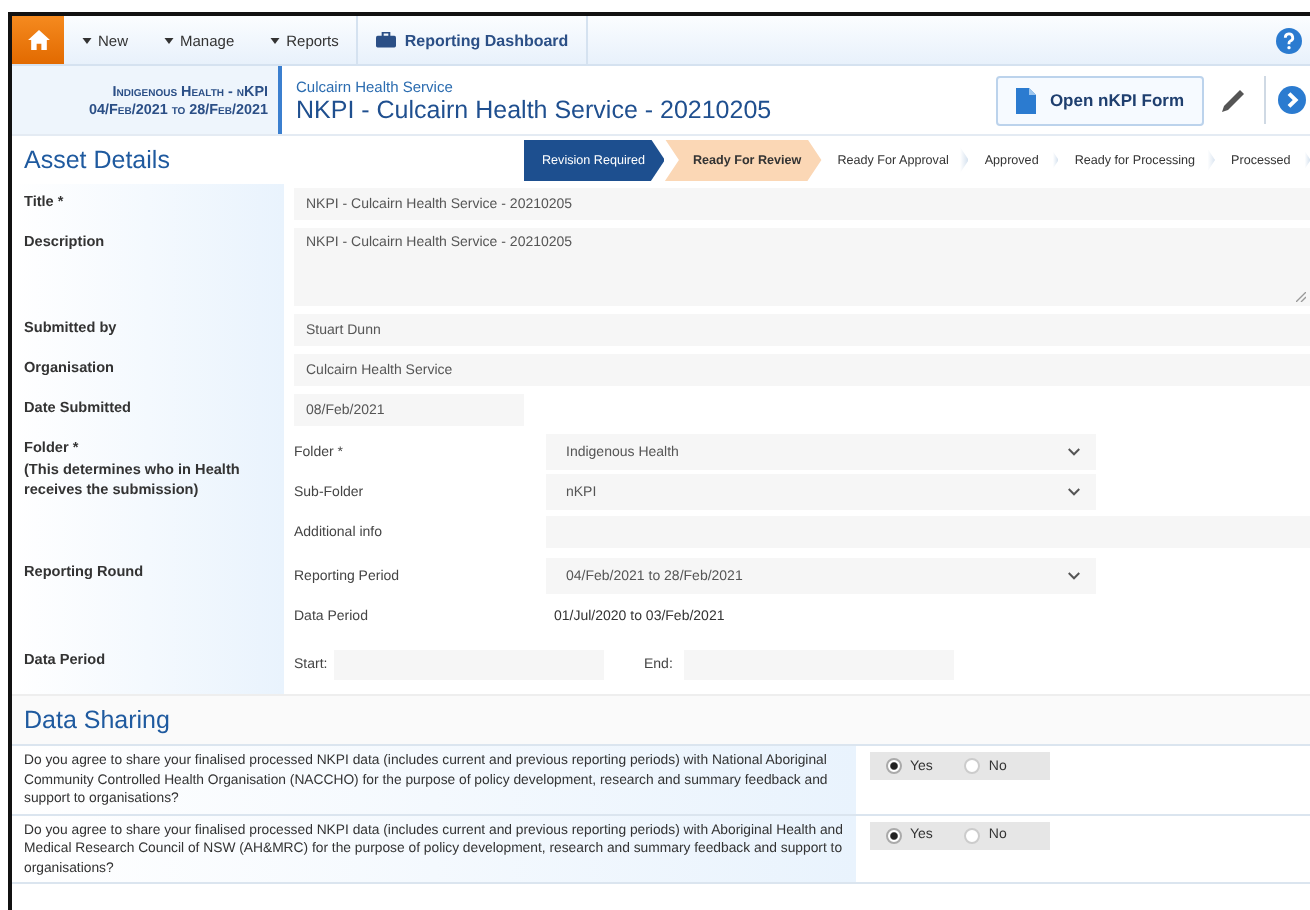 The image size is (1310, 910). I want to click on page-title: NKPI - Culcairn Health Service - 20210205, so click(535, 109).